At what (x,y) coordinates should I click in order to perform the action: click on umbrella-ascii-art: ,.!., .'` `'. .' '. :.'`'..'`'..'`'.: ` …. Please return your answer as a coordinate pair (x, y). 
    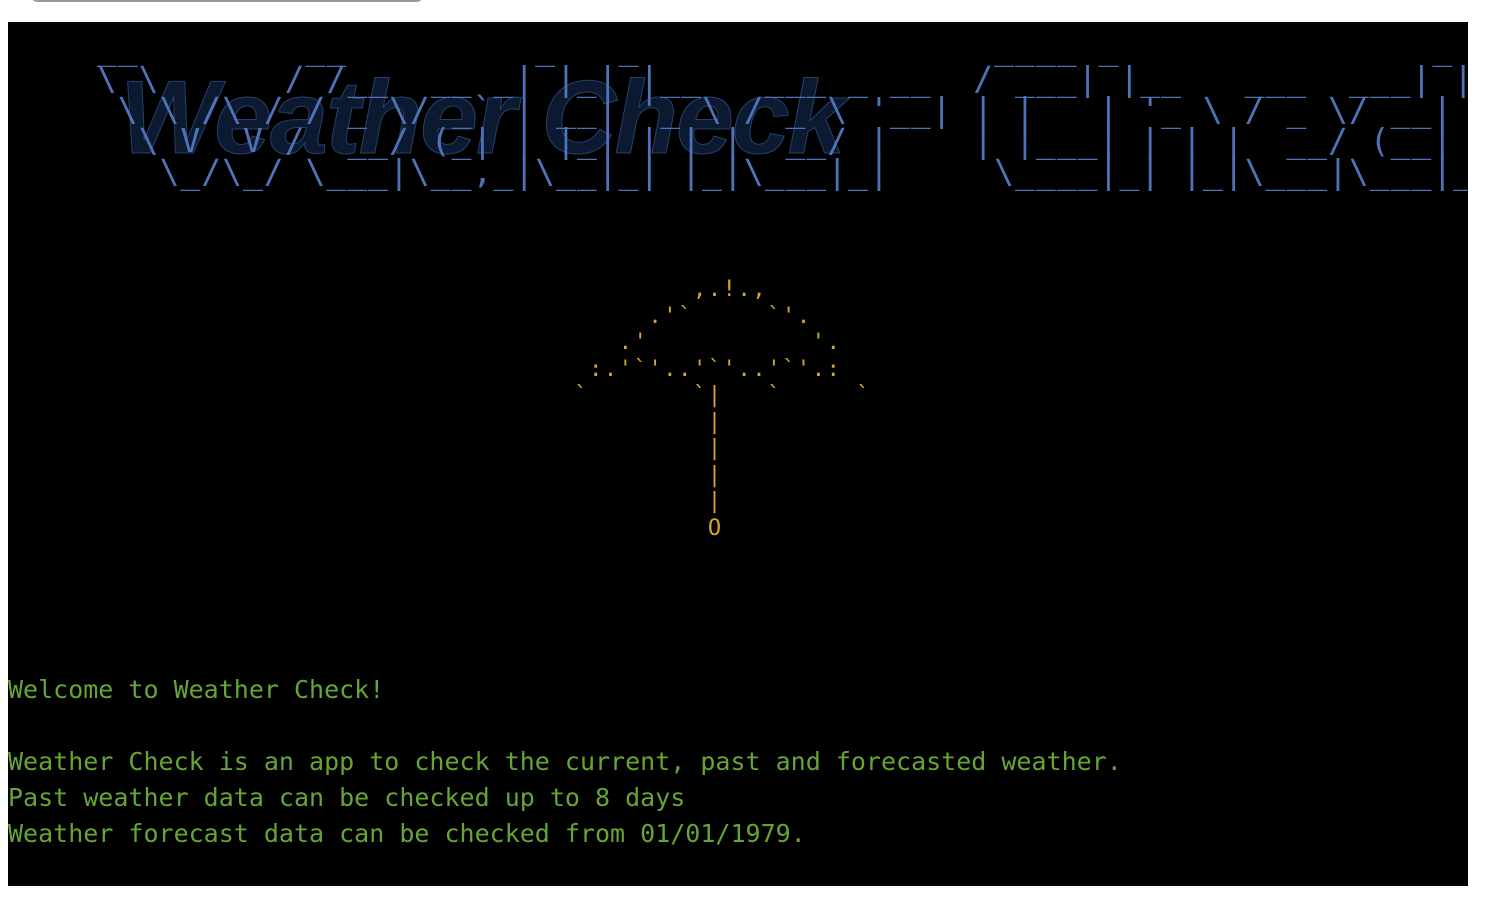
    Looking at the image, I should click on (723, 409).